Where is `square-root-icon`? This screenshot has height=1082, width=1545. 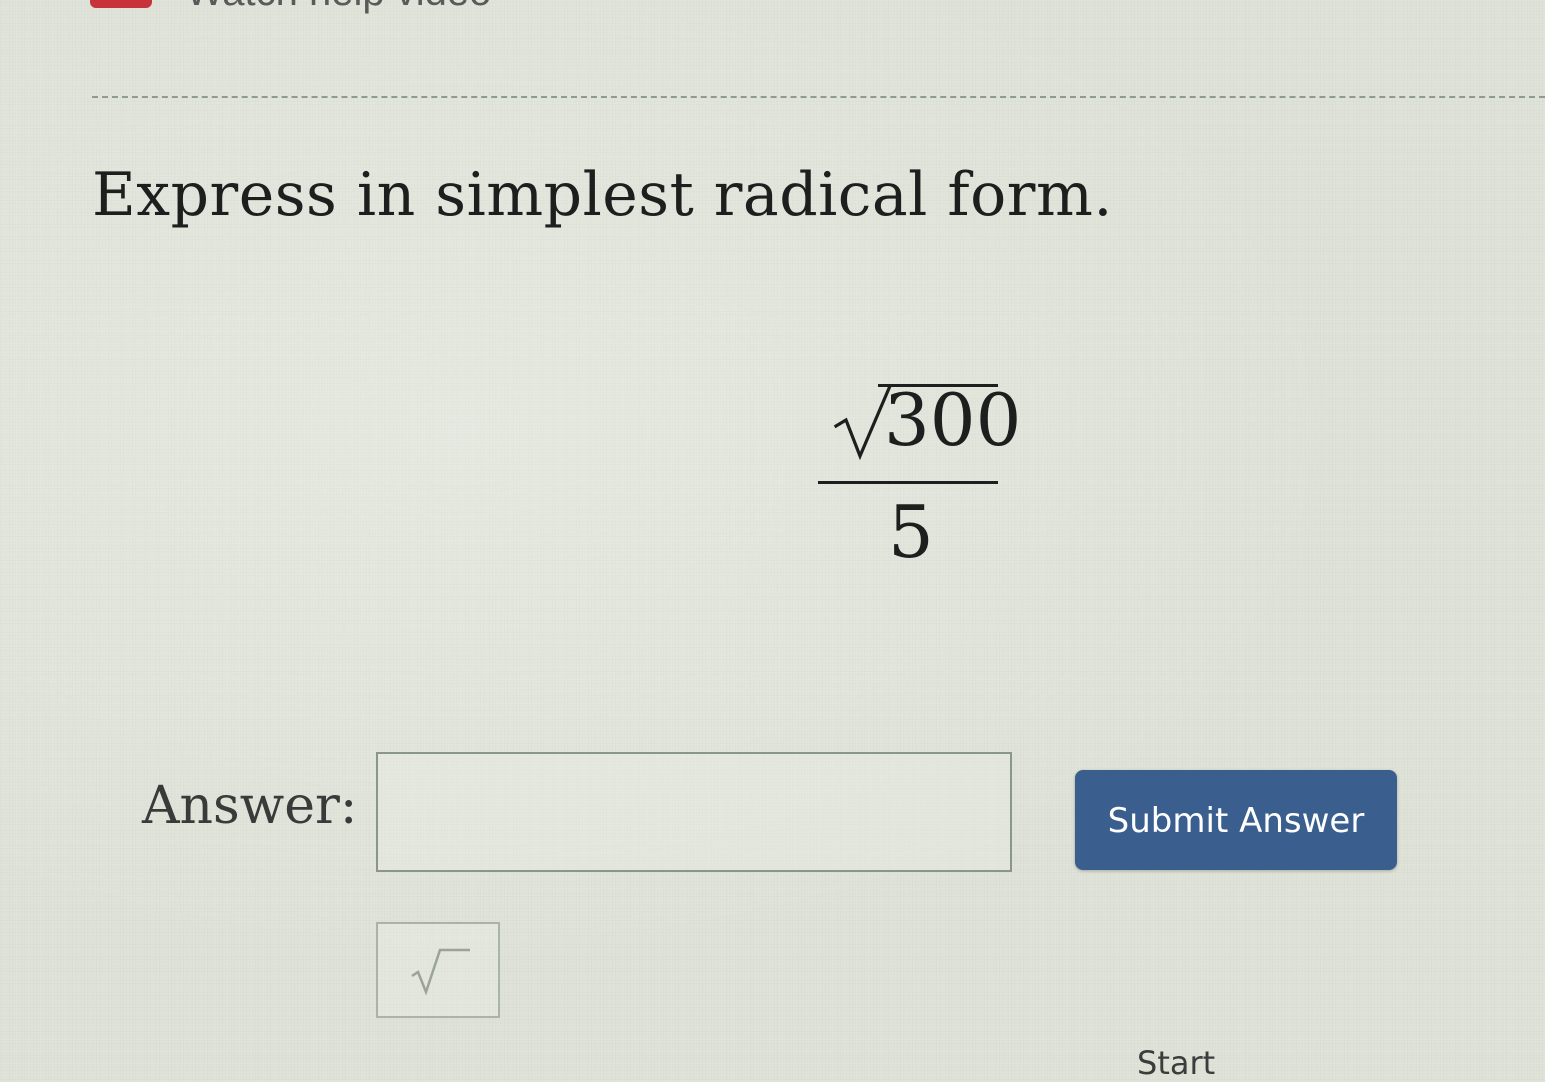
square-root-icon is located at coordinates (440, 972).